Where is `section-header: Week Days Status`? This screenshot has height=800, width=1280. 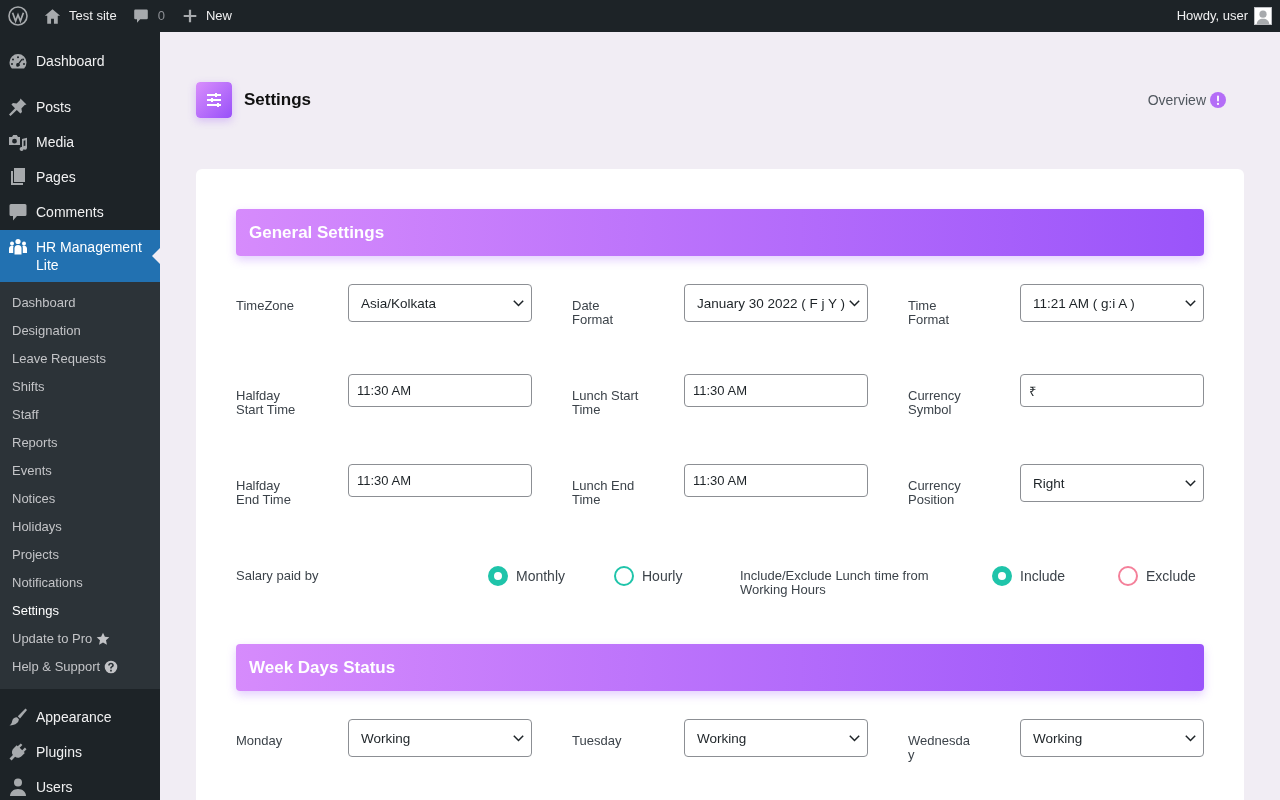
section-header: Week Days Status is located at coordinates (720, 667).